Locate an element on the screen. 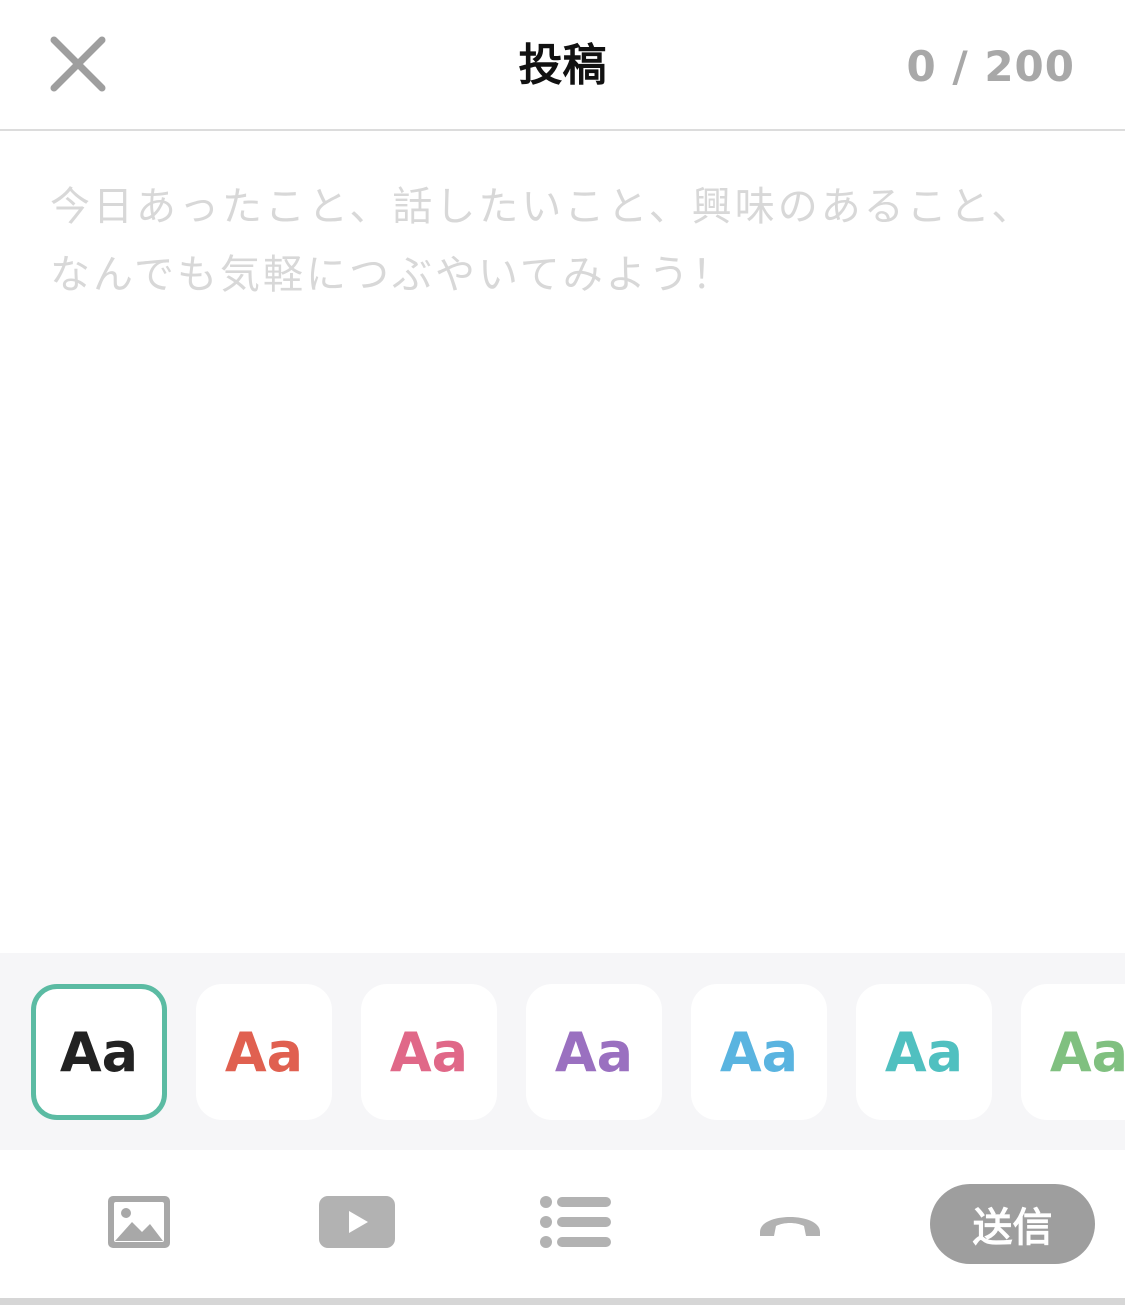 The image size is (1125, 1305). color-swatch-teal: Aa is located at coordinates (924, 1052).